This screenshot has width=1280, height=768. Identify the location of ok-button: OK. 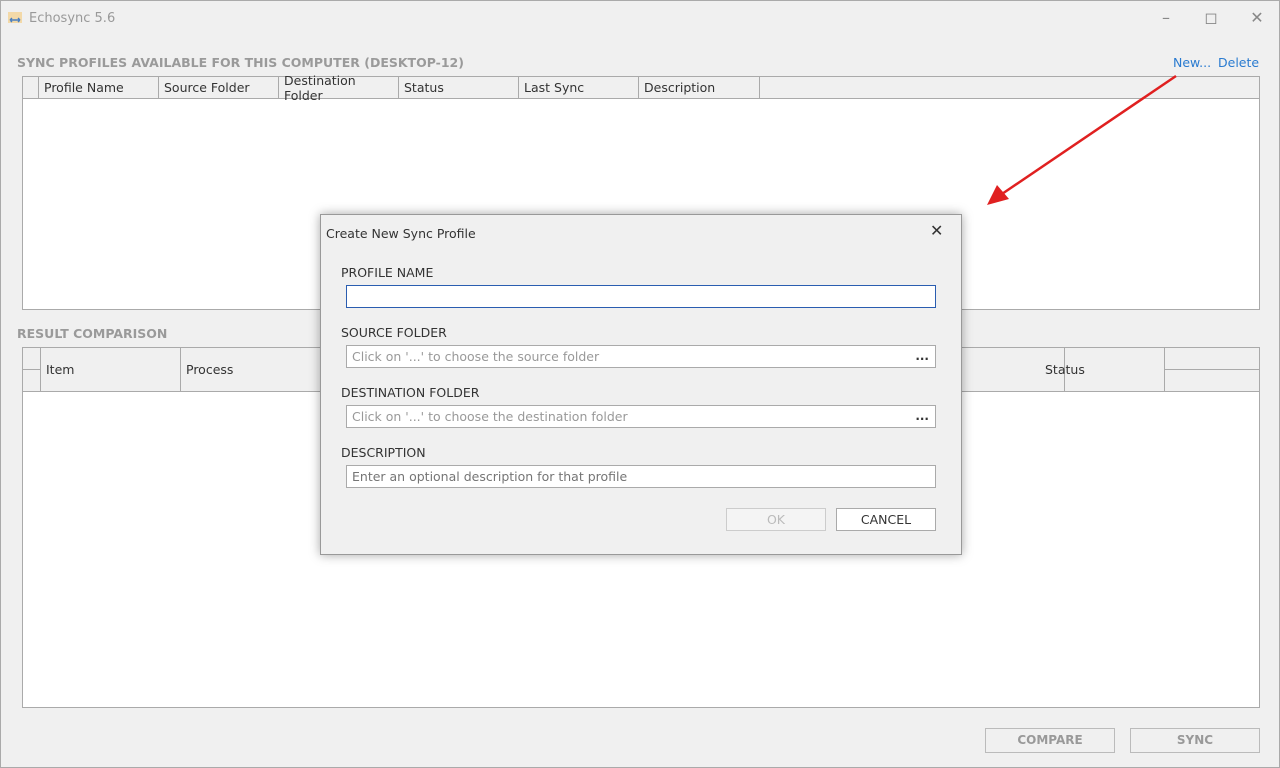
(776, 519).